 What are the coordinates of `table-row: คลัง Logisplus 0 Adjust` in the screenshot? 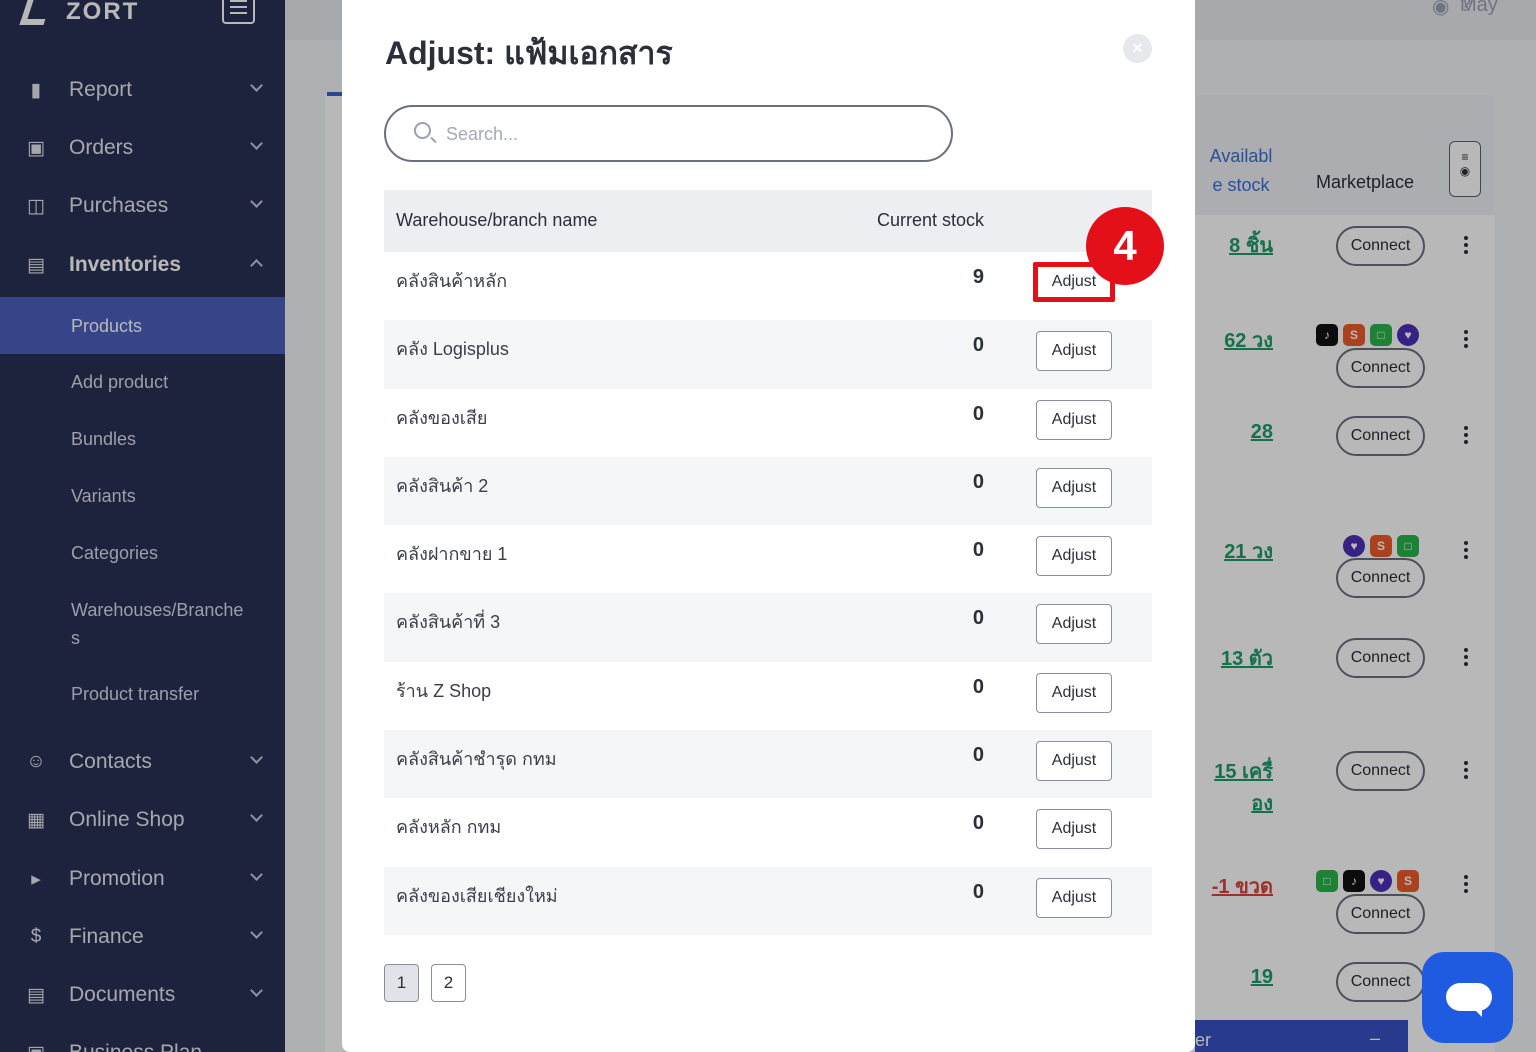 It's located at (768, 354).